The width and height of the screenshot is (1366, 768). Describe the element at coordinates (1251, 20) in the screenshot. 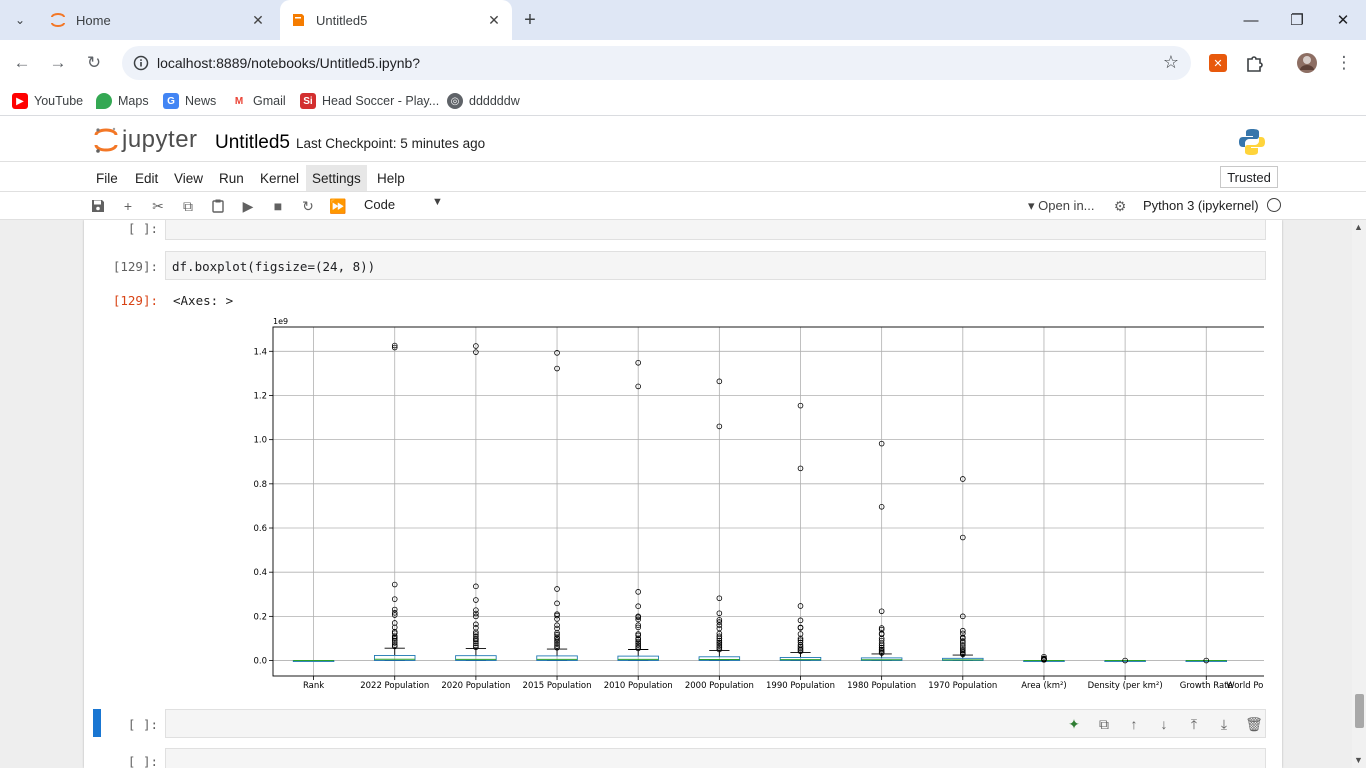

I see `minimize-button: —` at that location.